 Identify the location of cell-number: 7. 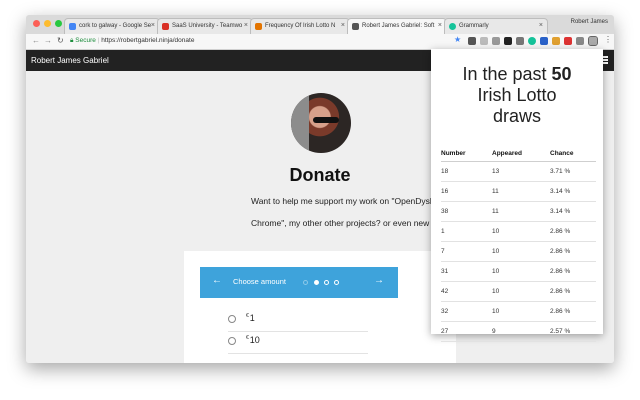
(443, 251).